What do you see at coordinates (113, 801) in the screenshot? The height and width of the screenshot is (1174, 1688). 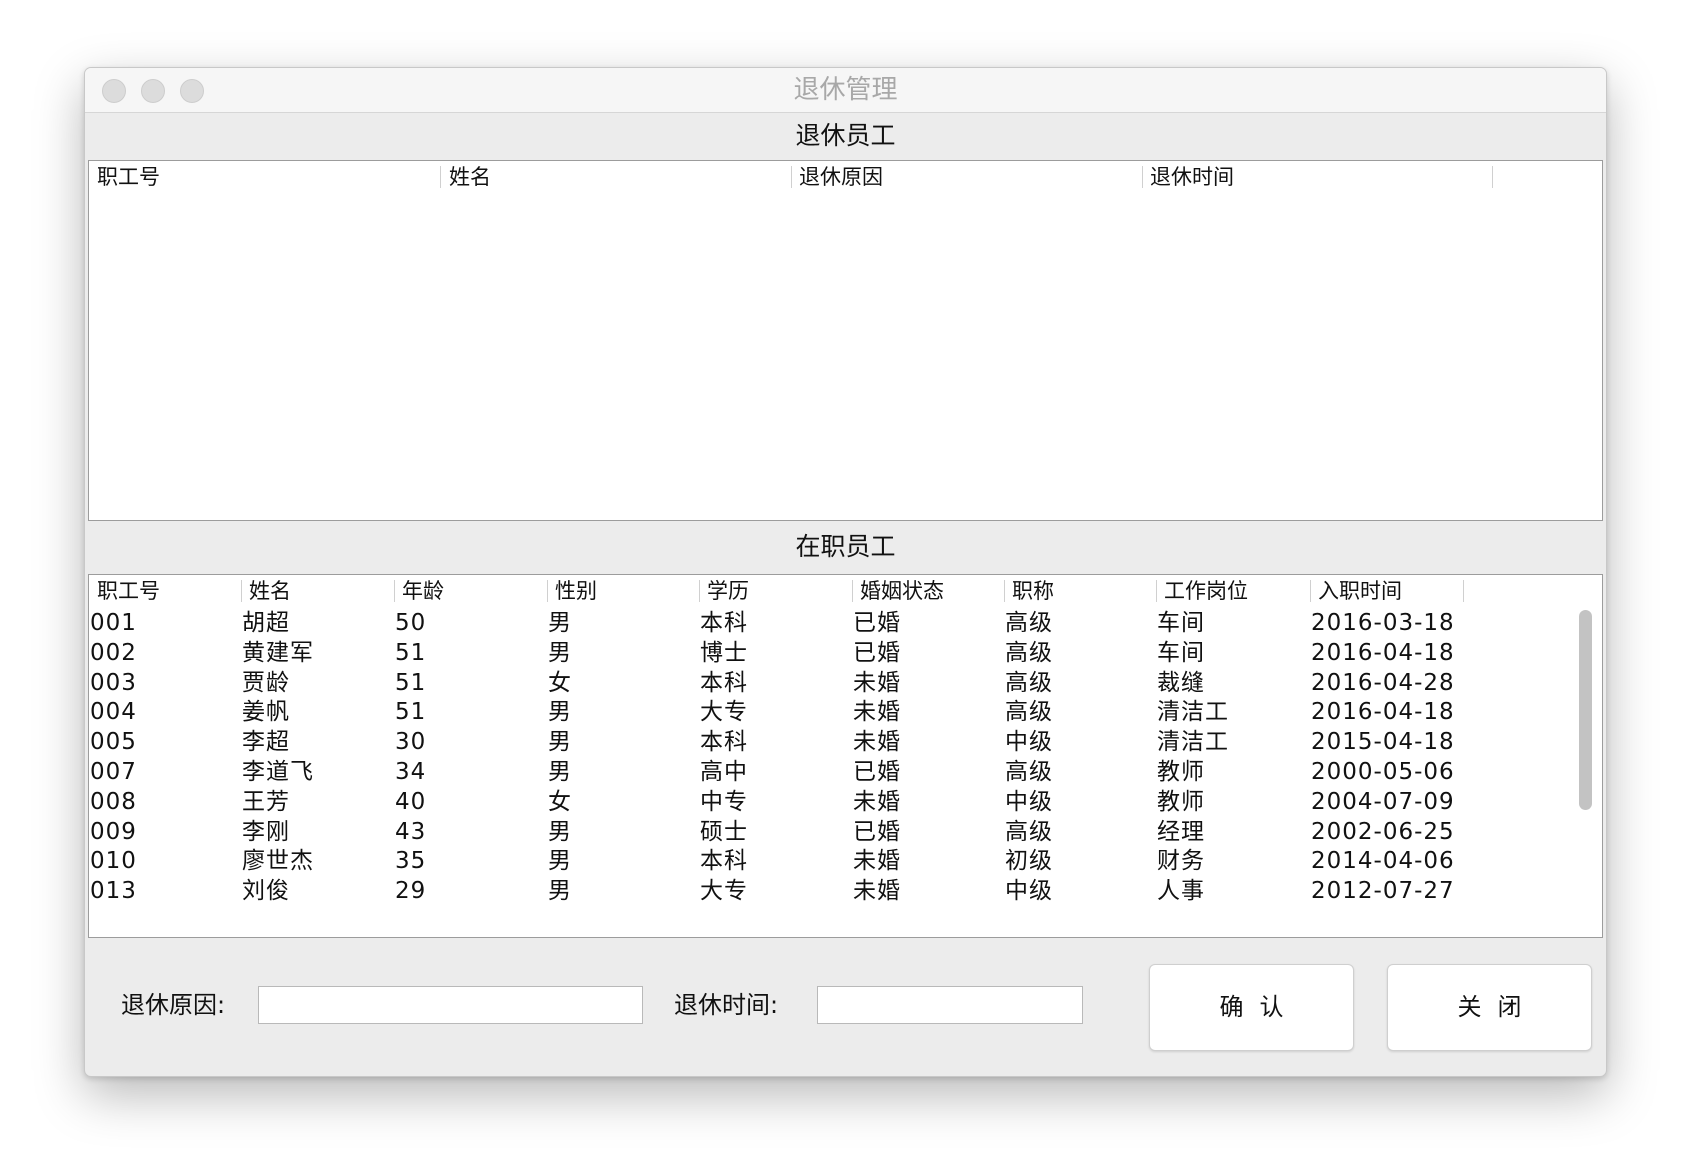 I see `table-cell: 008` at bounding box center [113, 801].